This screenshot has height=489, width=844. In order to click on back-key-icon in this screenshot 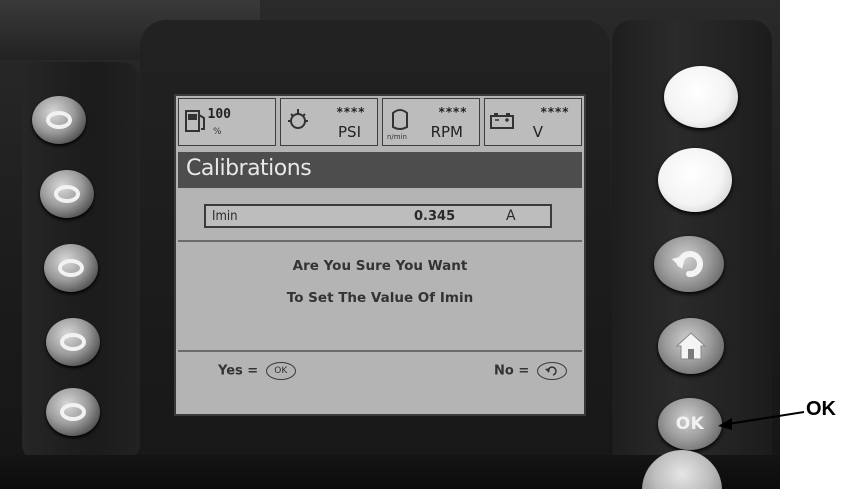, I will do `click(551, 371)`.